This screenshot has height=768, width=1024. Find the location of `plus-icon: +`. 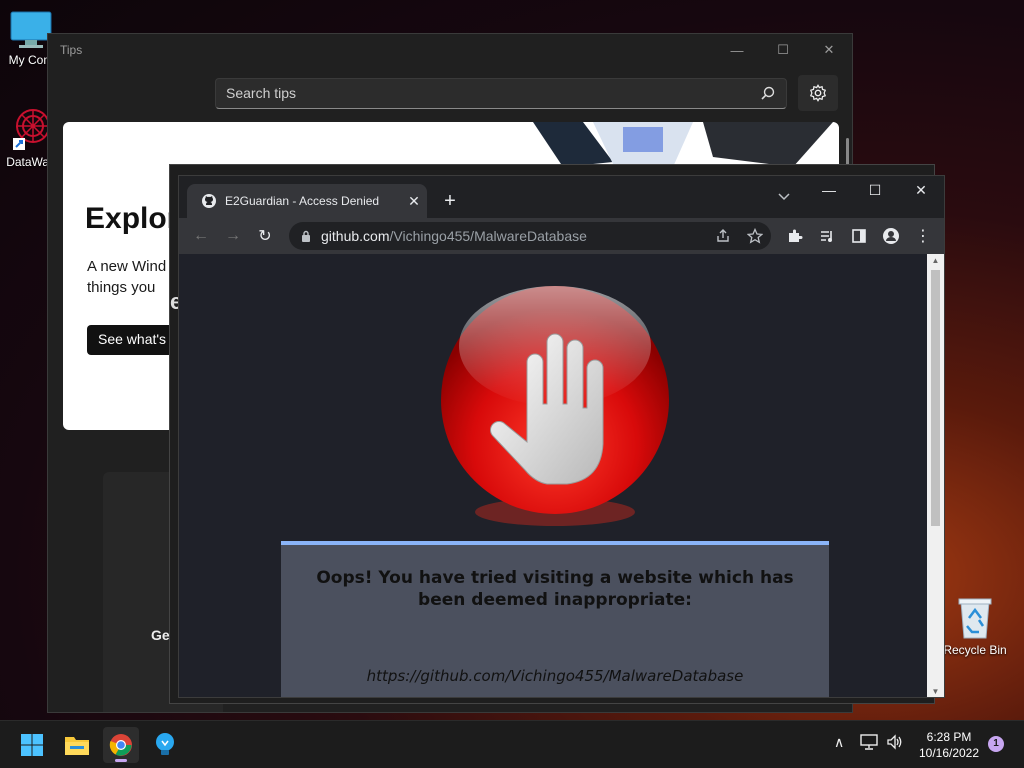

plus-icon: + is located at coordinates (450, 200).